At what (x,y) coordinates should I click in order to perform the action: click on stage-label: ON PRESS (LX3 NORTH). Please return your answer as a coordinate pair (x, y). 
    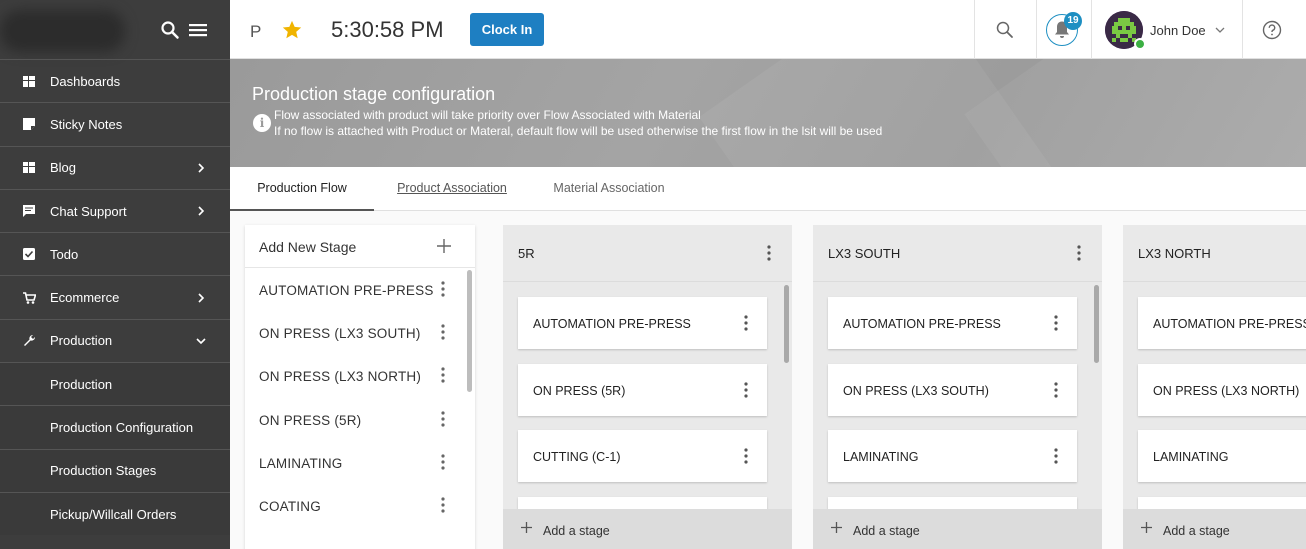
    Looking at the image, I should click on (340, 377).